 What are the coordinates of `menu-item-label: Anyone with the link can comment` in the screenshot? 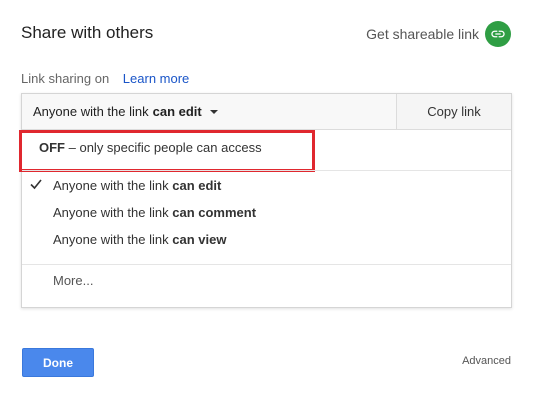 It's located at (155, 212).